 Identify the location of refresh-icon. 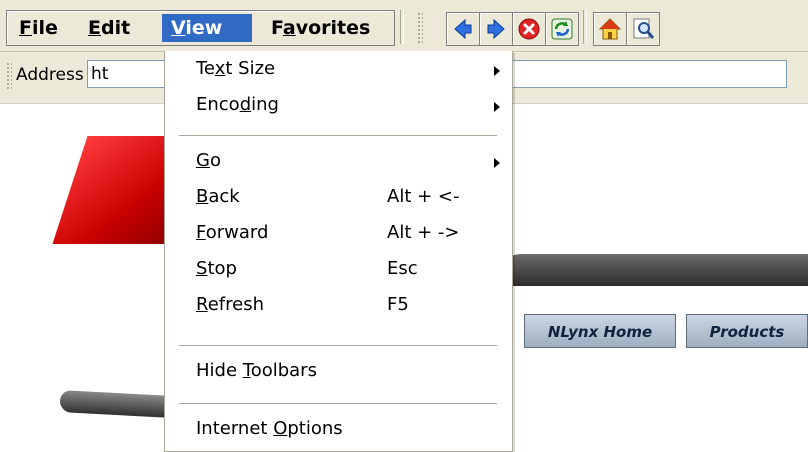
(562, 29).